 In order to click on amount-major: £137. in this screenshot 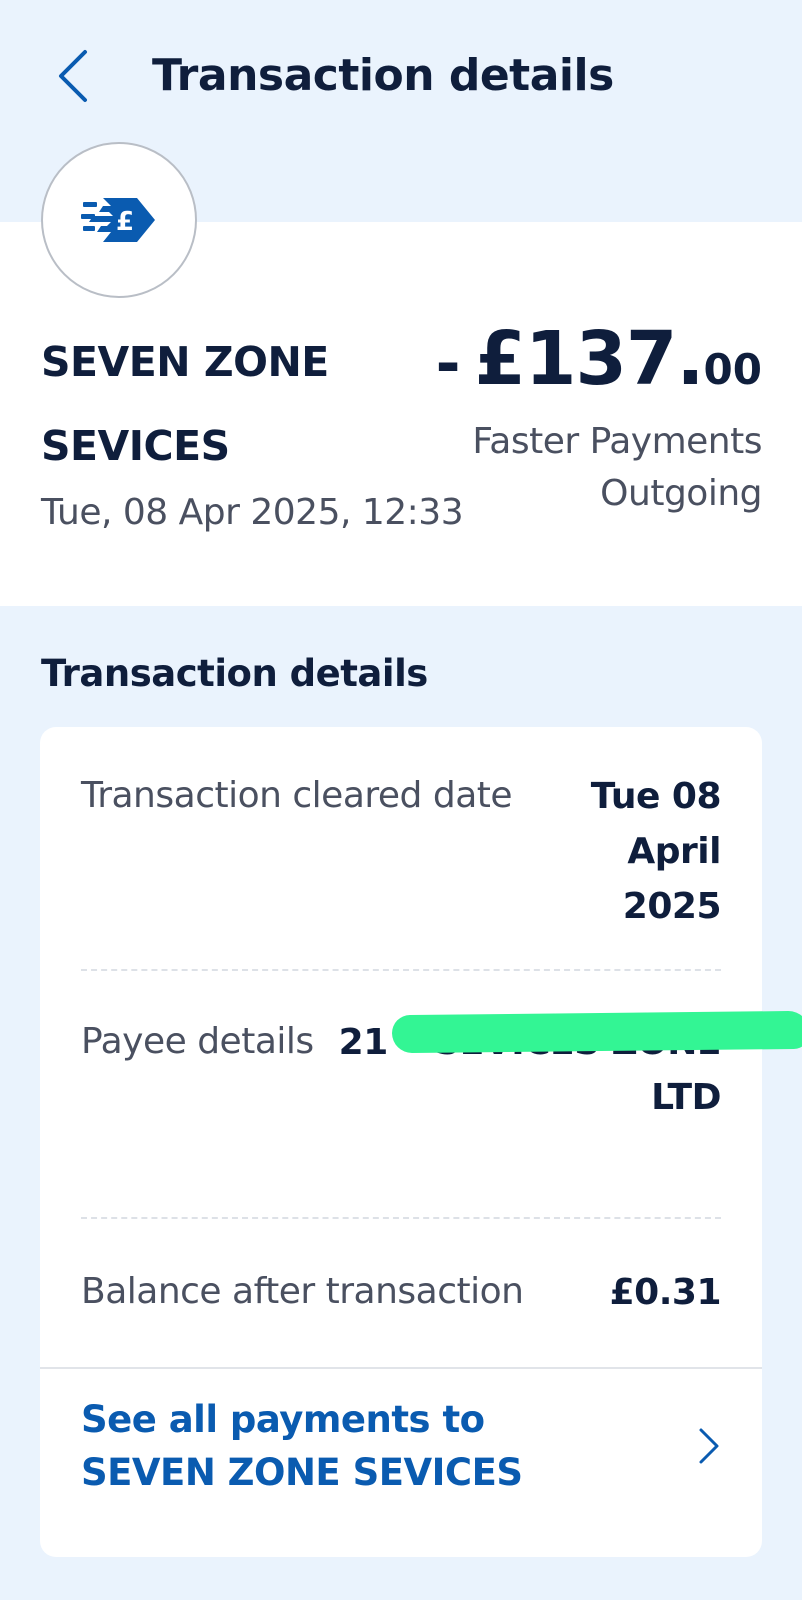, I will do `click(589, 359)`.